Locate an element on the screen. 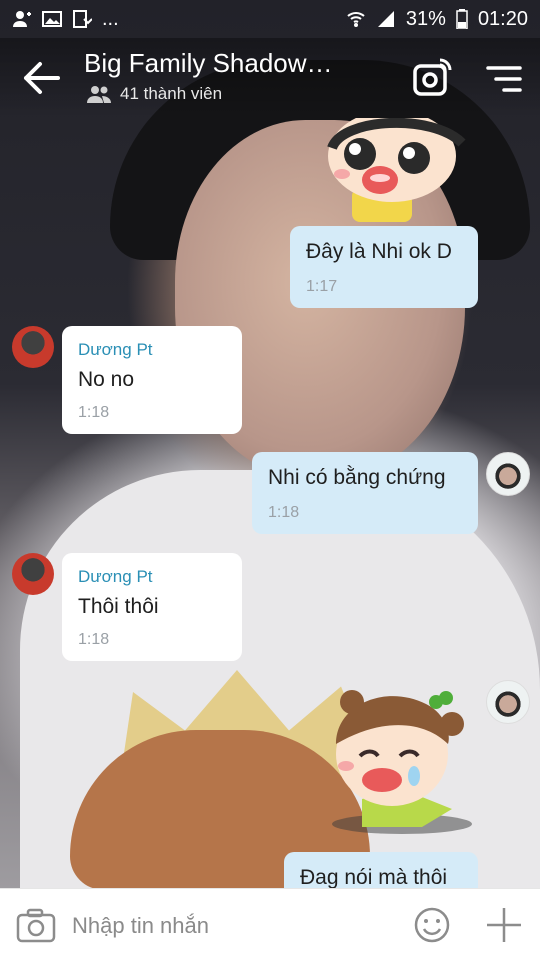 The height and width of the screenshot is (961, 540). message-bubble-received: Dương Pt No no 1:18 is located at coordinates (152, 380).